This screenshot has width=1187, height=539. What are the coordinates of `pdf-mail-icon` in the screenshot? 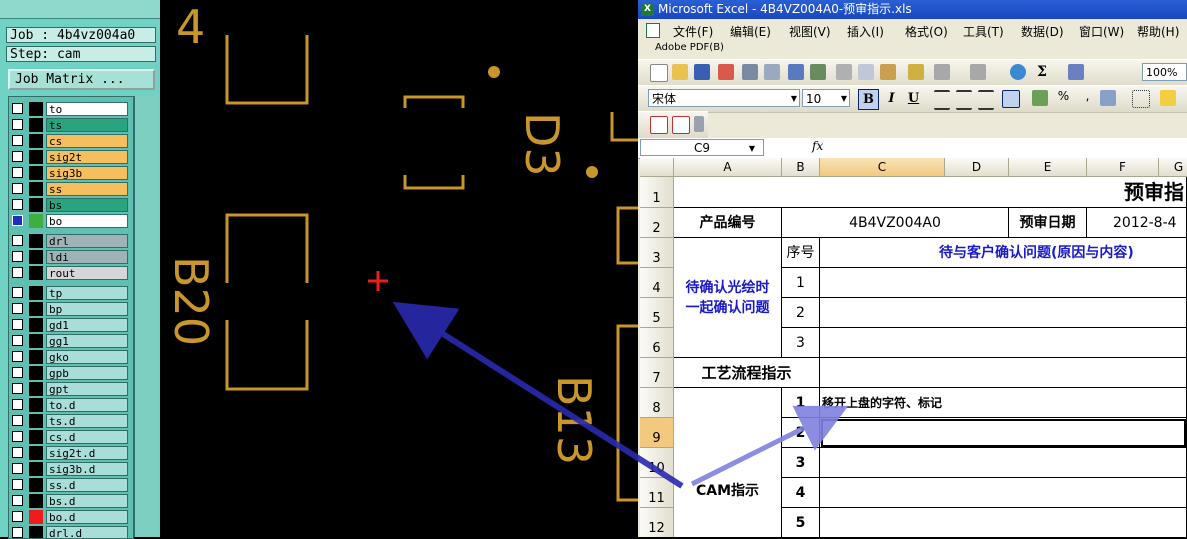 It's located at (681, 125).